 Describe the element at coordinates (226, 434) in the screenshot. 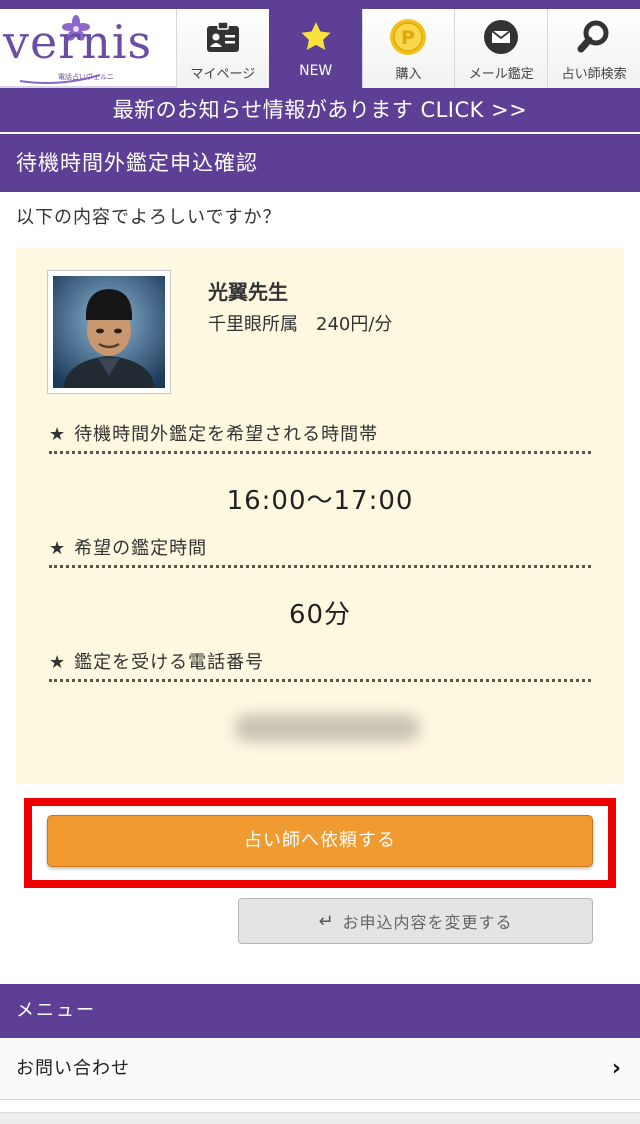

I see `section-heading-text: 待機時間外鑑定を希望される時間帯` at that location.